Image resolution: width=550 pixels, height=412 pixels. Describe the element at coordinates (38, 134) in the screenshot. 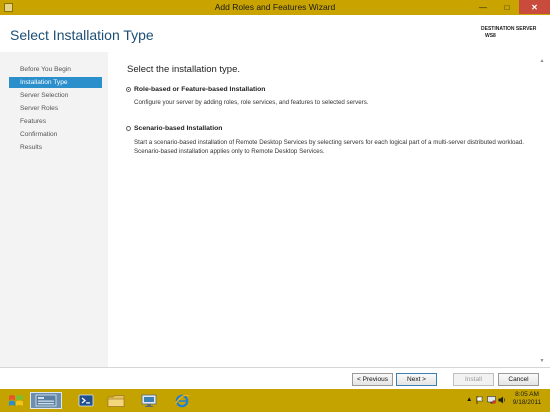

I see `nav-item-confirmation: Confirmation` at that location.